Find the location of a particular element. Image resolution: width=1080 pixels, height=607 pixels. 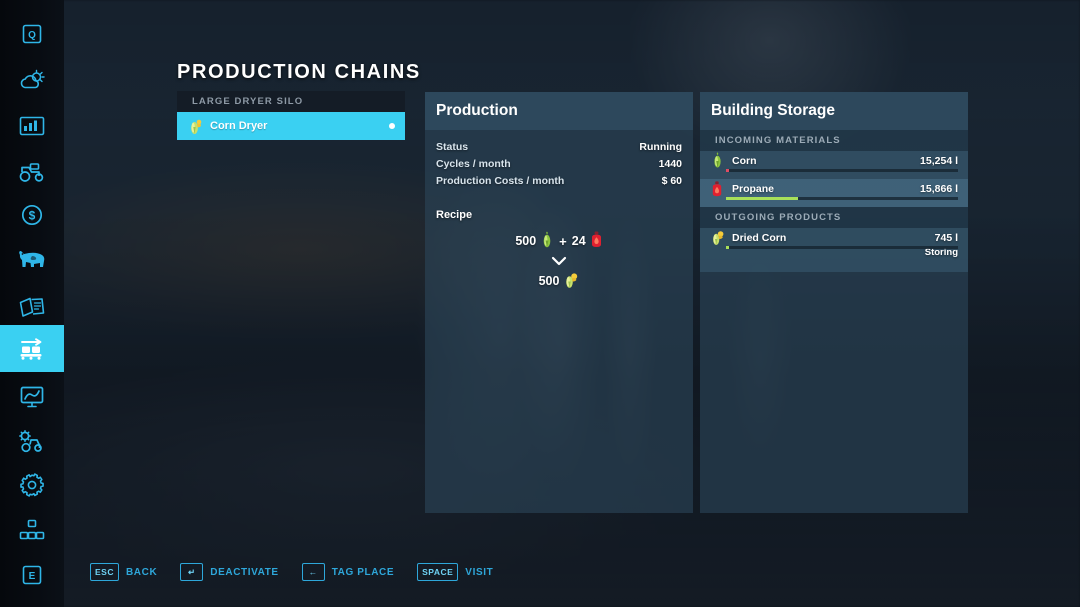

sidebar-item-production is located at coordinates (32, 348).